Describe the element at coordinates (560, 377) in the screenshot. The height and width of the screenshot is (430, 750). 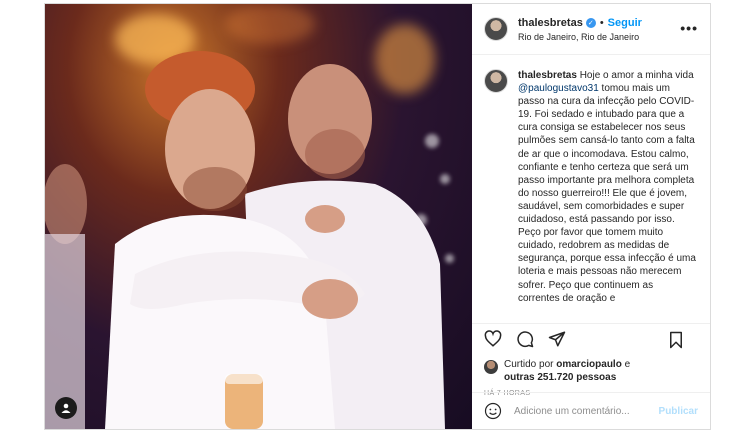
I see `likes-count-link: outras 251.720 pessoas` at that location.